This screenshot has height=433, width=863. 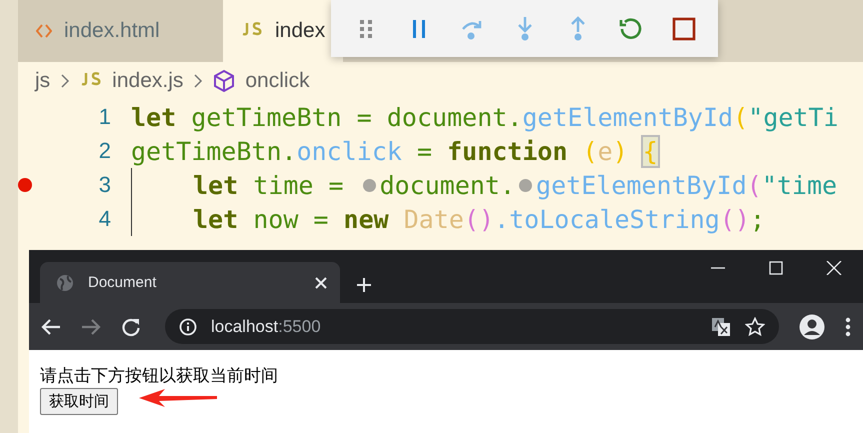 What do you see at coordinates (812, 327) in the screenshot?
I see `profile-avatar-icon` at bounding box center [812, 327].